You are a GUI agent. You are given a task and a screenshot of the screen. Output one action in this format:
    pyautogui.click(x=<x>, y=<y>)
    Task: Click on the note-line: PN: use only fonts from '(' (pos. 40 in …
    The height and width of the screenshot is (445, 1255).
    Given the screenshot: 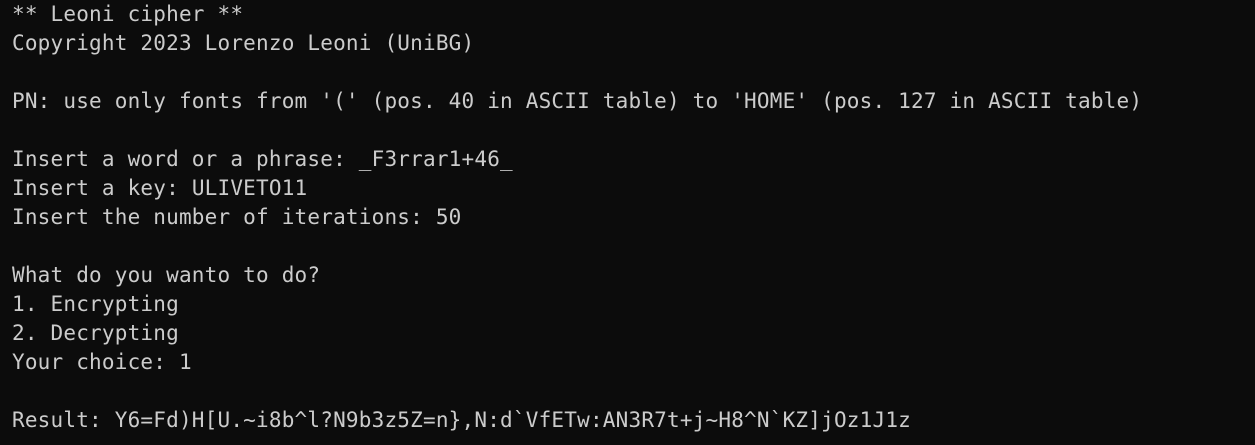 What is the action you would take?
    pyautogui.click(x=577, y=101)
    